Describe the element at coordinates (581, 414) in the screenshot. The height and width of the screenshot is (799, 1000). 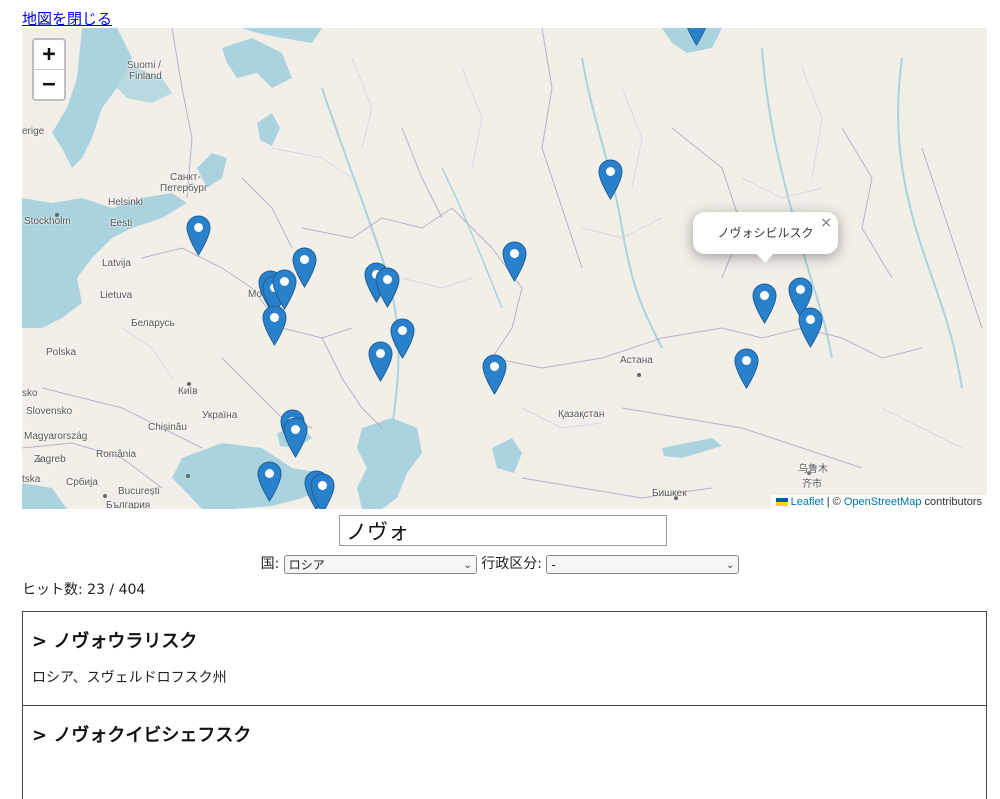
I see `map-label: Қазақстан` at that location.